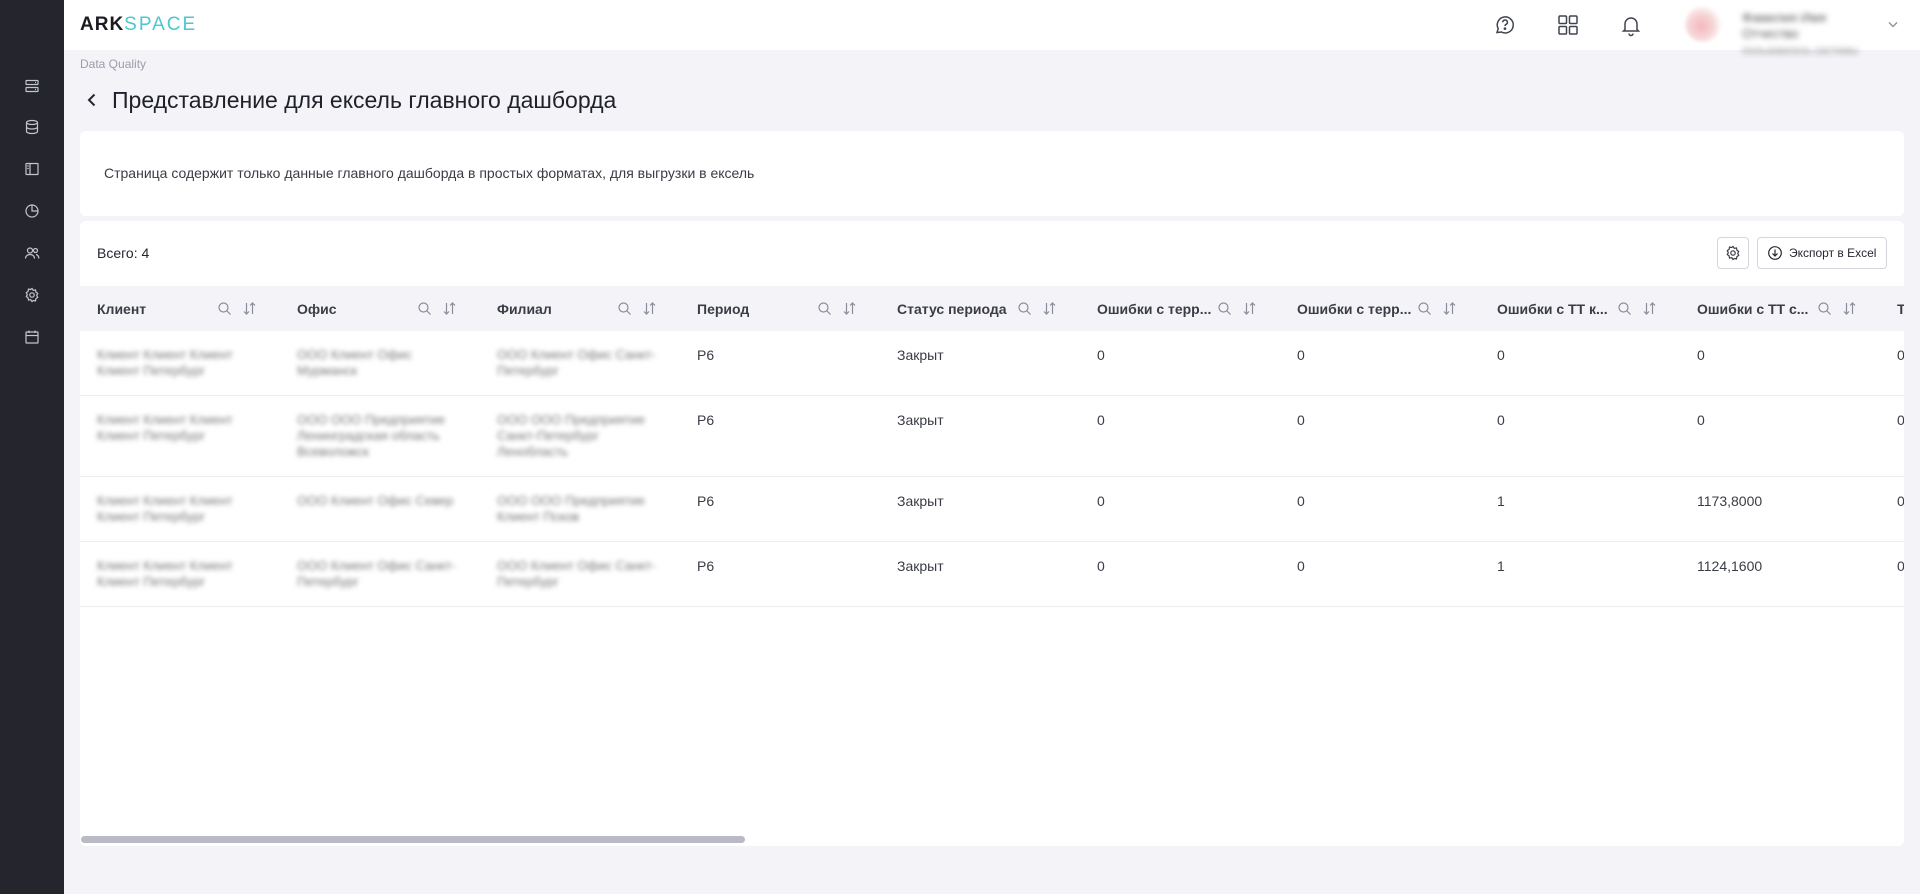 The height and width of the screenshot is (894, 1920). What do you see at coordinates (380, 308) in the screenshot?
I see `column-header-office: Офис` at bounding box center [380, 308].